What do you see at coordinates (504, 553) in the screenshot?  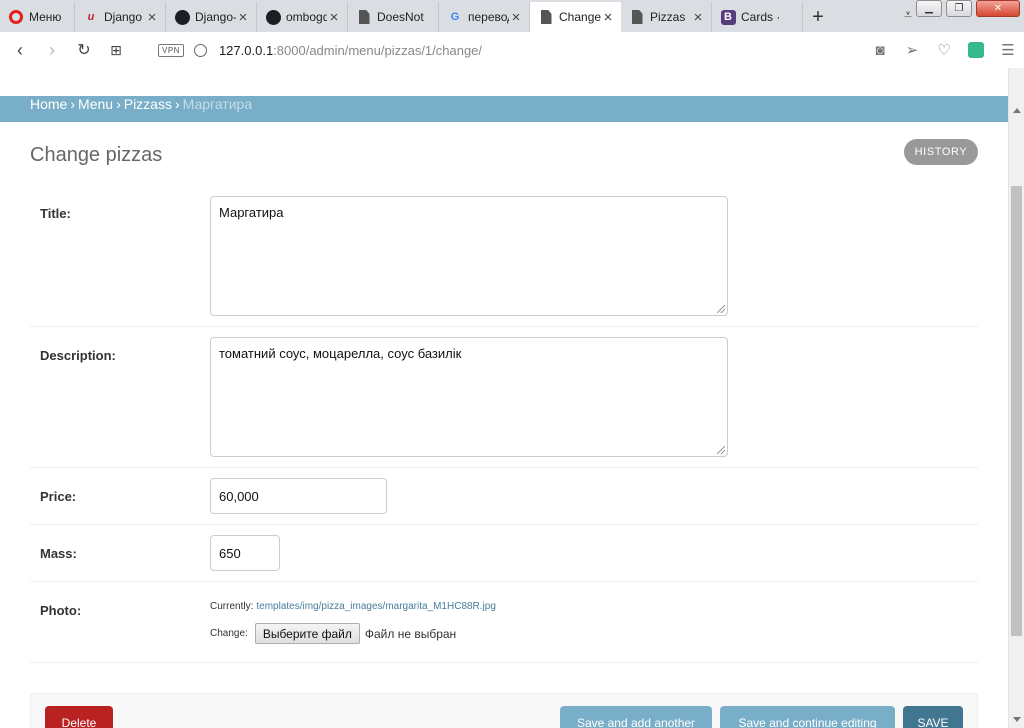 I see `form-row-mass: Mass: 650` at bounding box center [504, 553].